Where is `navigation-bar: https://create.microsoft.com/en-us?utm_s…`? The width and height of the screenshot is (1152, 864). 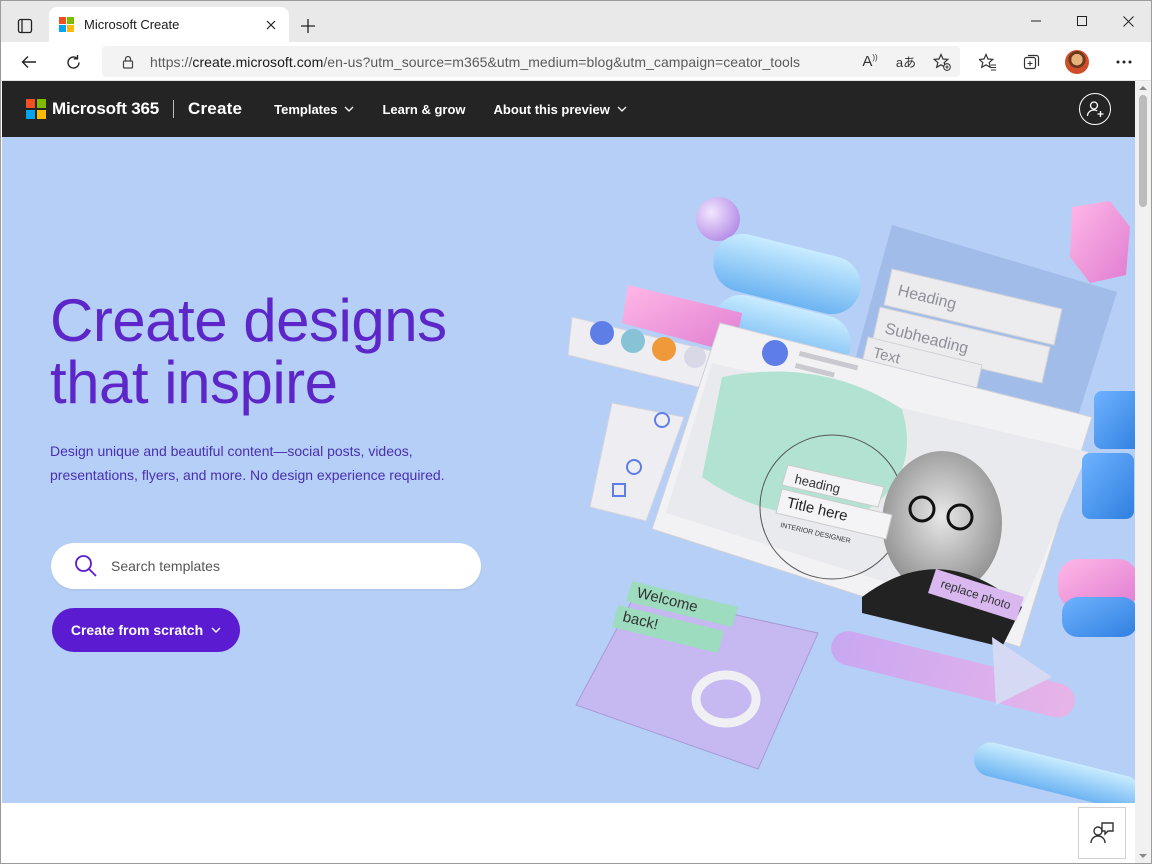 navigation-bar: https://create.microsoft.com/en-us?utm_s… is located at coordinates (576, 61).